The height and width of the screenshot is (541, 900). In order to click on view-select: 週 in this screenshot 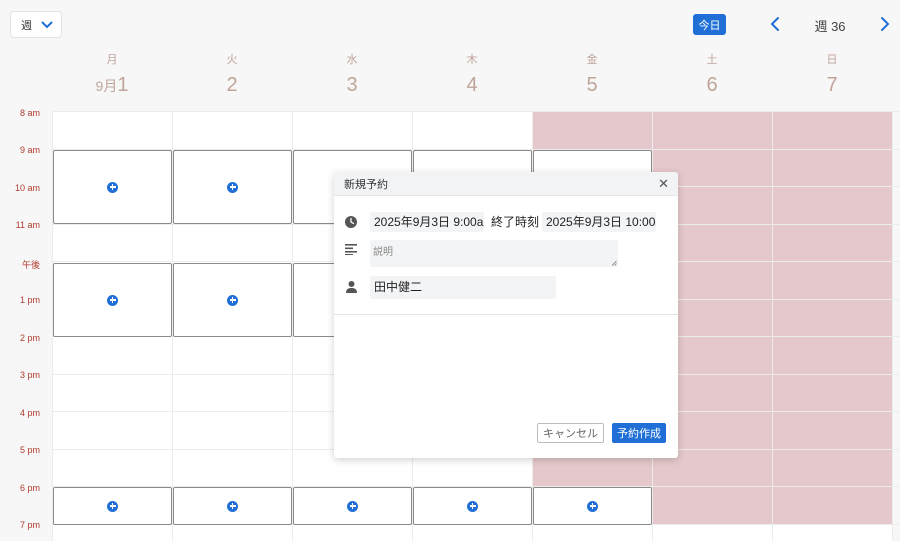, I will do `click(36, 24)`.